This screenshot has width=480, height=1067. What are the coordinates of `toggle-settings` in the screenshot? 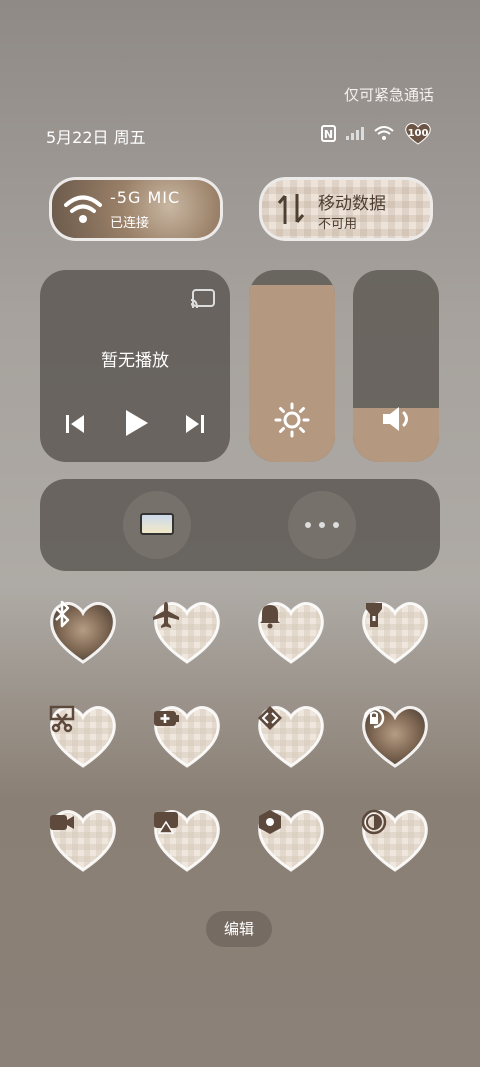 It's located at (291, 841).